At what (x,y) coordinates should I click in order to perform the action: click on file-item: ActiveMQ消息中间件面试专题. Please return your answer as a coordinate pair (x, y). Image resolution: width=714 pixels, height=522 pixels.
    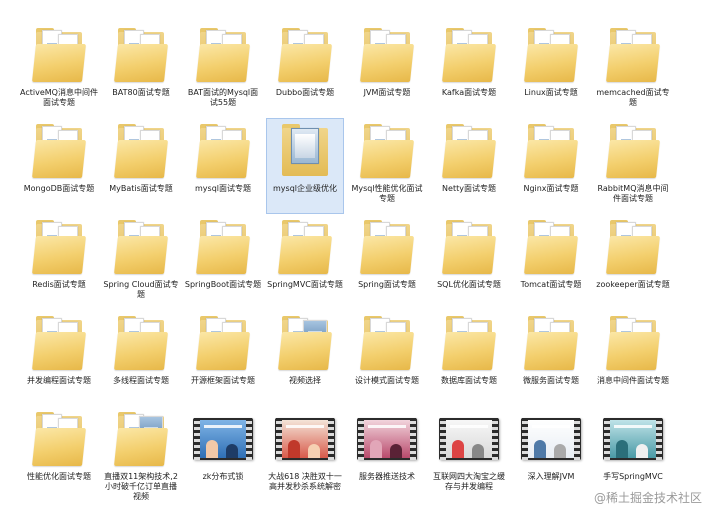
    Looking at the image, I should click on (59, 70).